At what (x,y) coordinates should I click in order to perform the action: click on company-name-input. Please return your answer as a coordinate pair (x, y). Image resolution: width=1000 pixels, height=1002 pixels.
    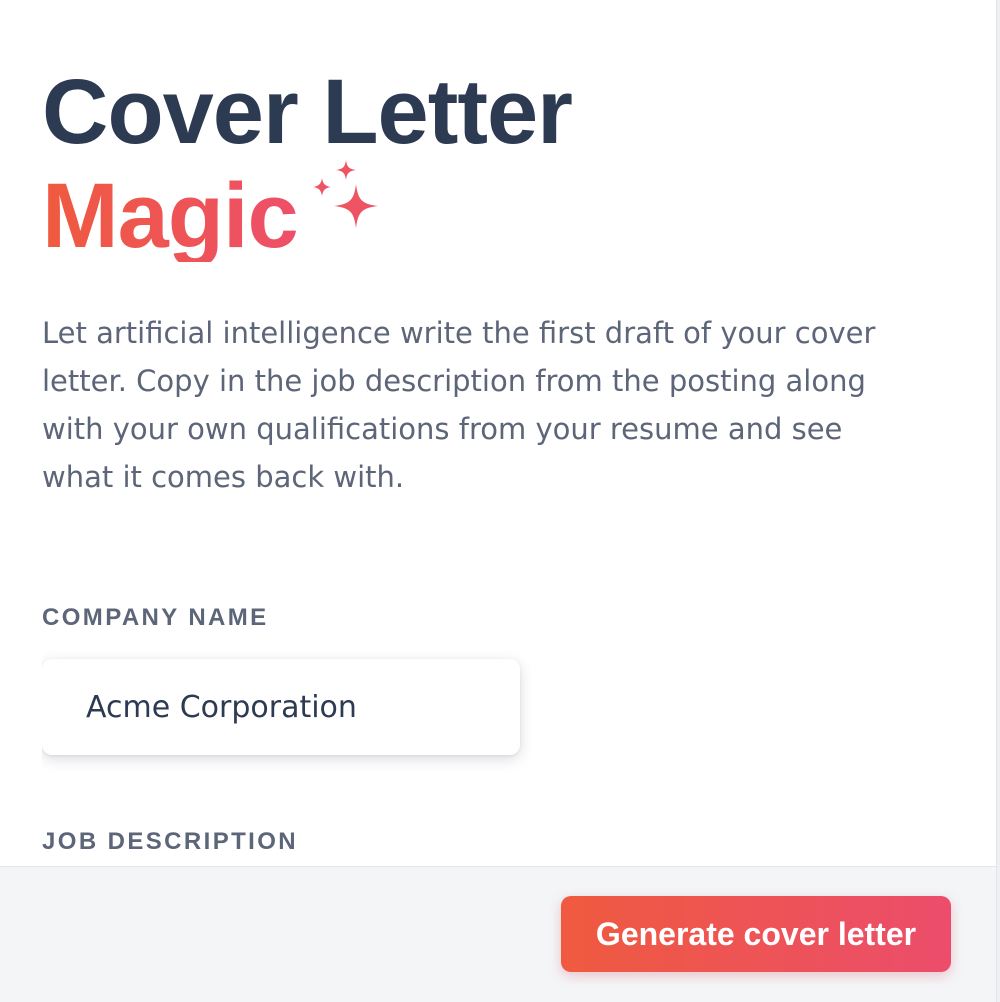
    Looking at the image, I should click on (296, 707).